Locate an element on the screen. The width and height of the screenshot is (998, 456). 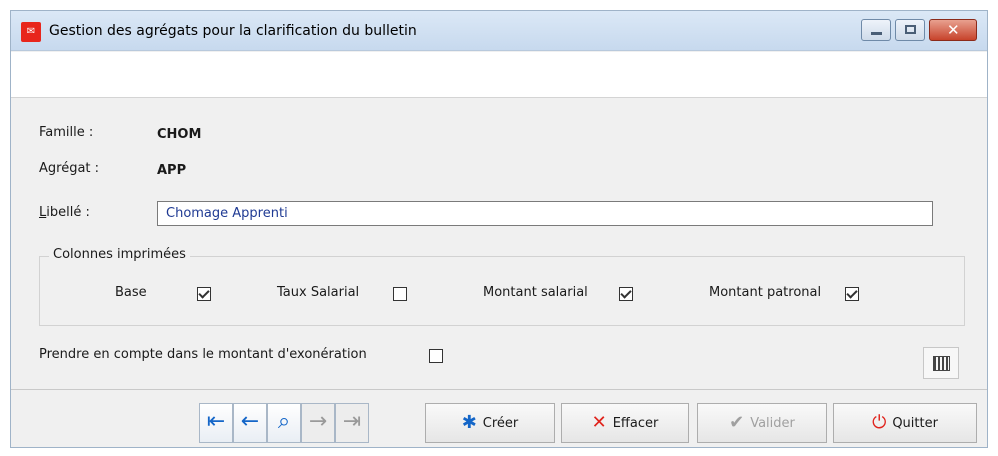
snowflake-icon: ✱ is located at coordinates (469, 422).